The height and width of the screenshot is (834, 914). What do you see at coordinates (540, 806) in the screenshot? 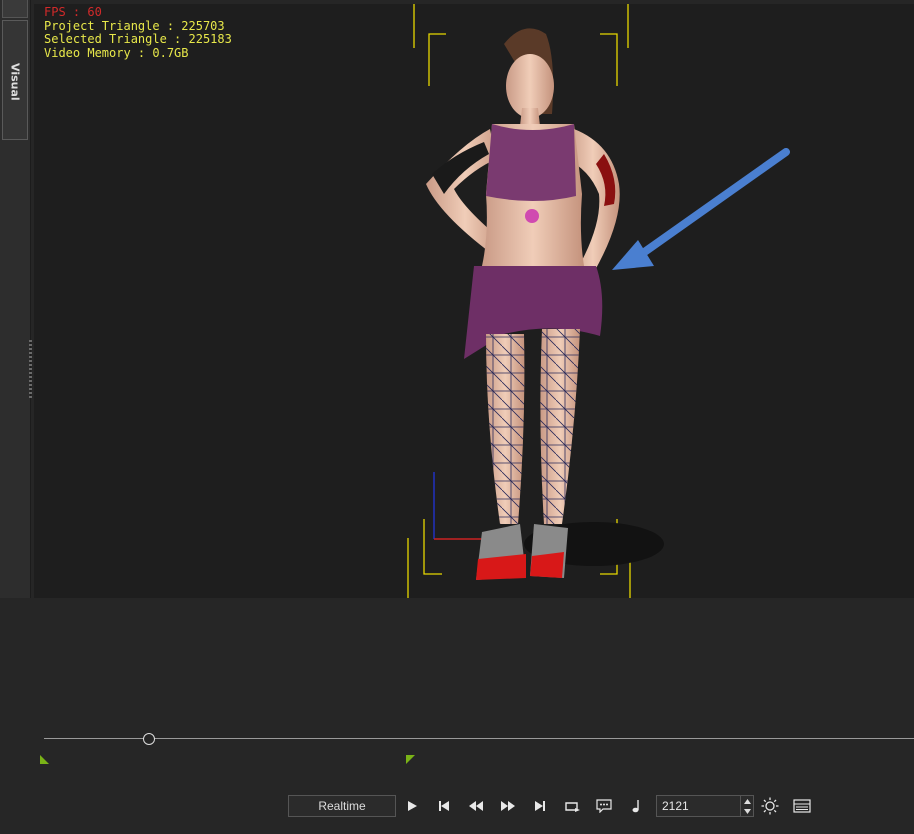
I see `go-to-end-icon` at bounding box center [540, 806].